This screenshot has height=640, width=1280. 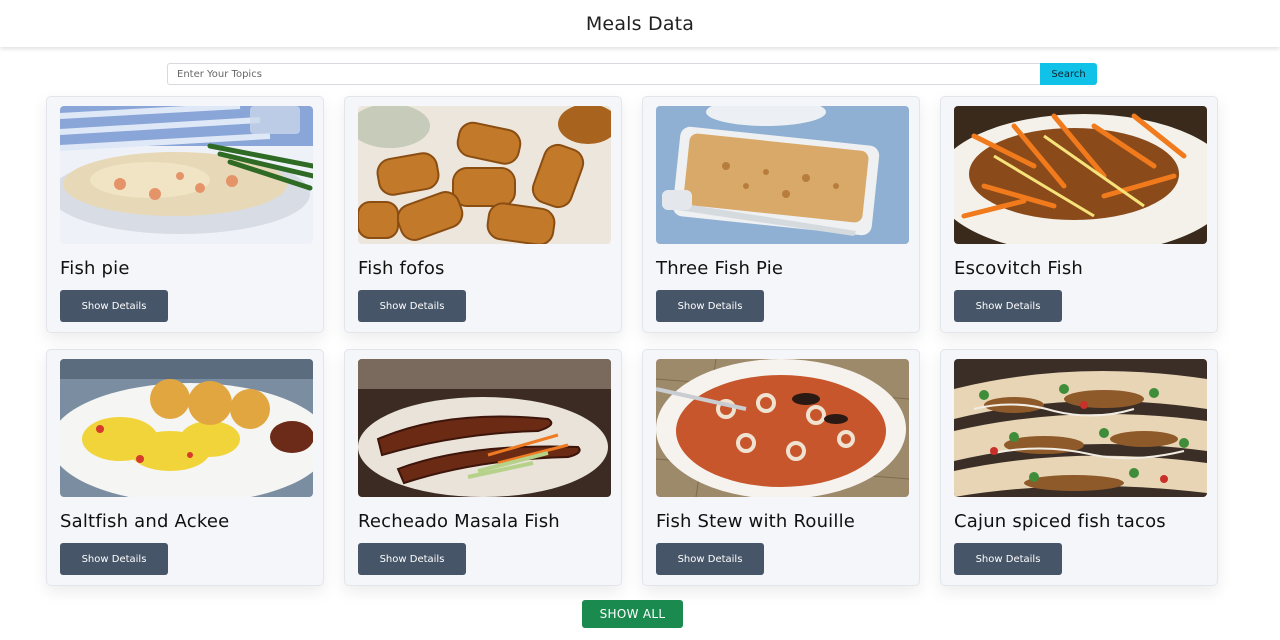 What do you see at coordinates (95, 268) in the screenshot?
I see `meal-title: Fish pie` at bounding box center [95, 268].